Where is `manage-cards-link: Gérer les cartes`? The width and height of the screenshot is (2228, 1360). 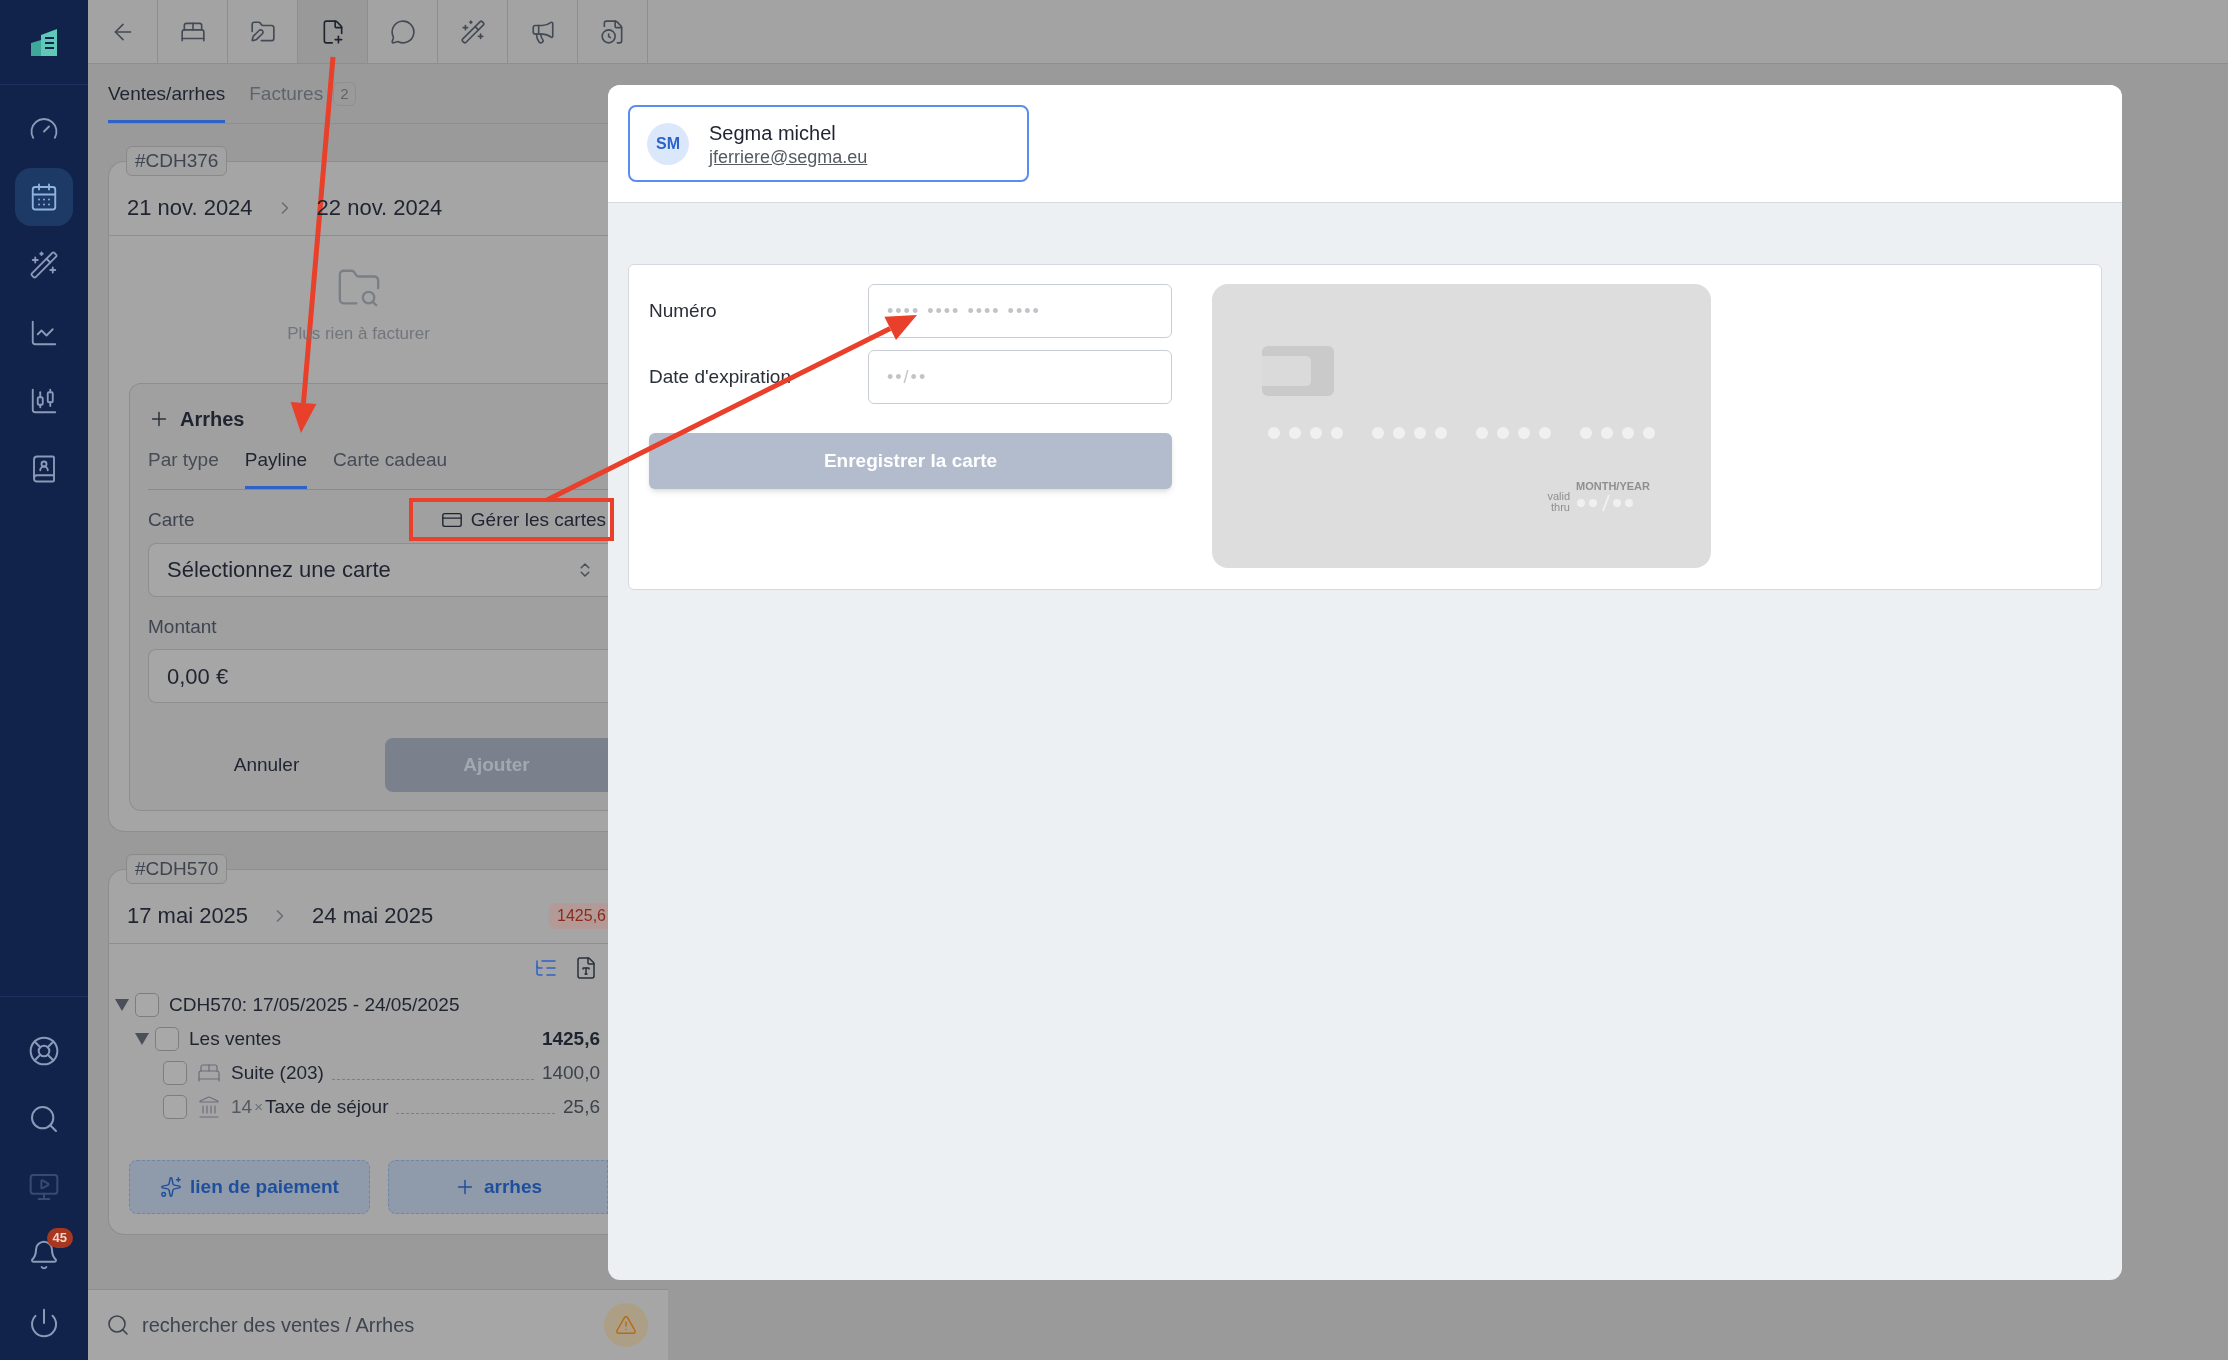
manage-cards-link: Gérer les cartes is located at coordinates (524, 520).